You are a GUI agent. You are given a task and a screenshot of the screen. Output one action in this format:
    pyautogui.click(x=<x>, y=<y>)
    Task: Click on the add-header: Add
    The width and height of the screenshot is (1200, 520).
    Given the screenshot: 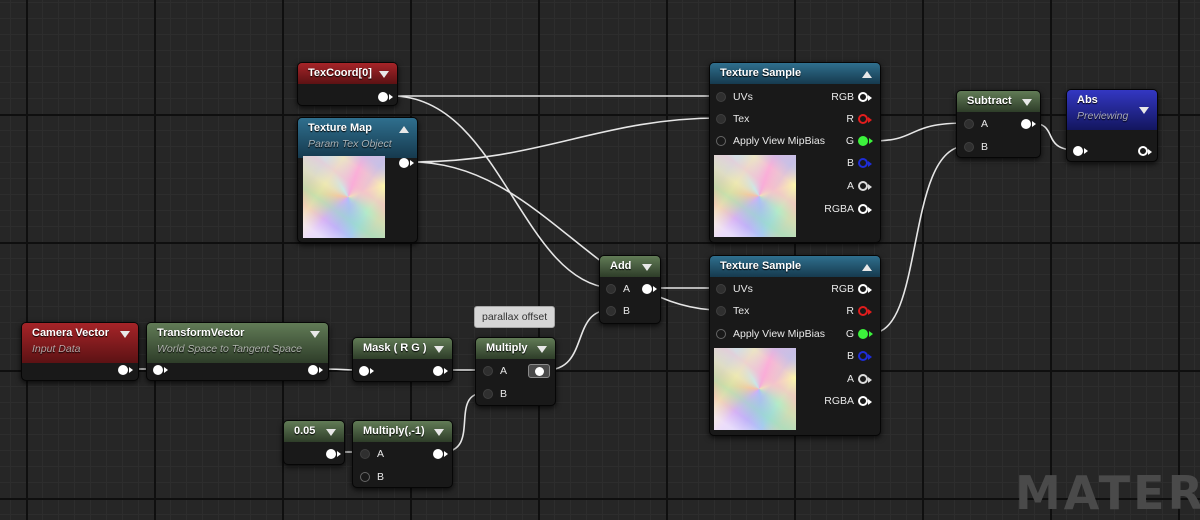 What is the action you would take?
    pyautogui.click(x=630, y=266)
    